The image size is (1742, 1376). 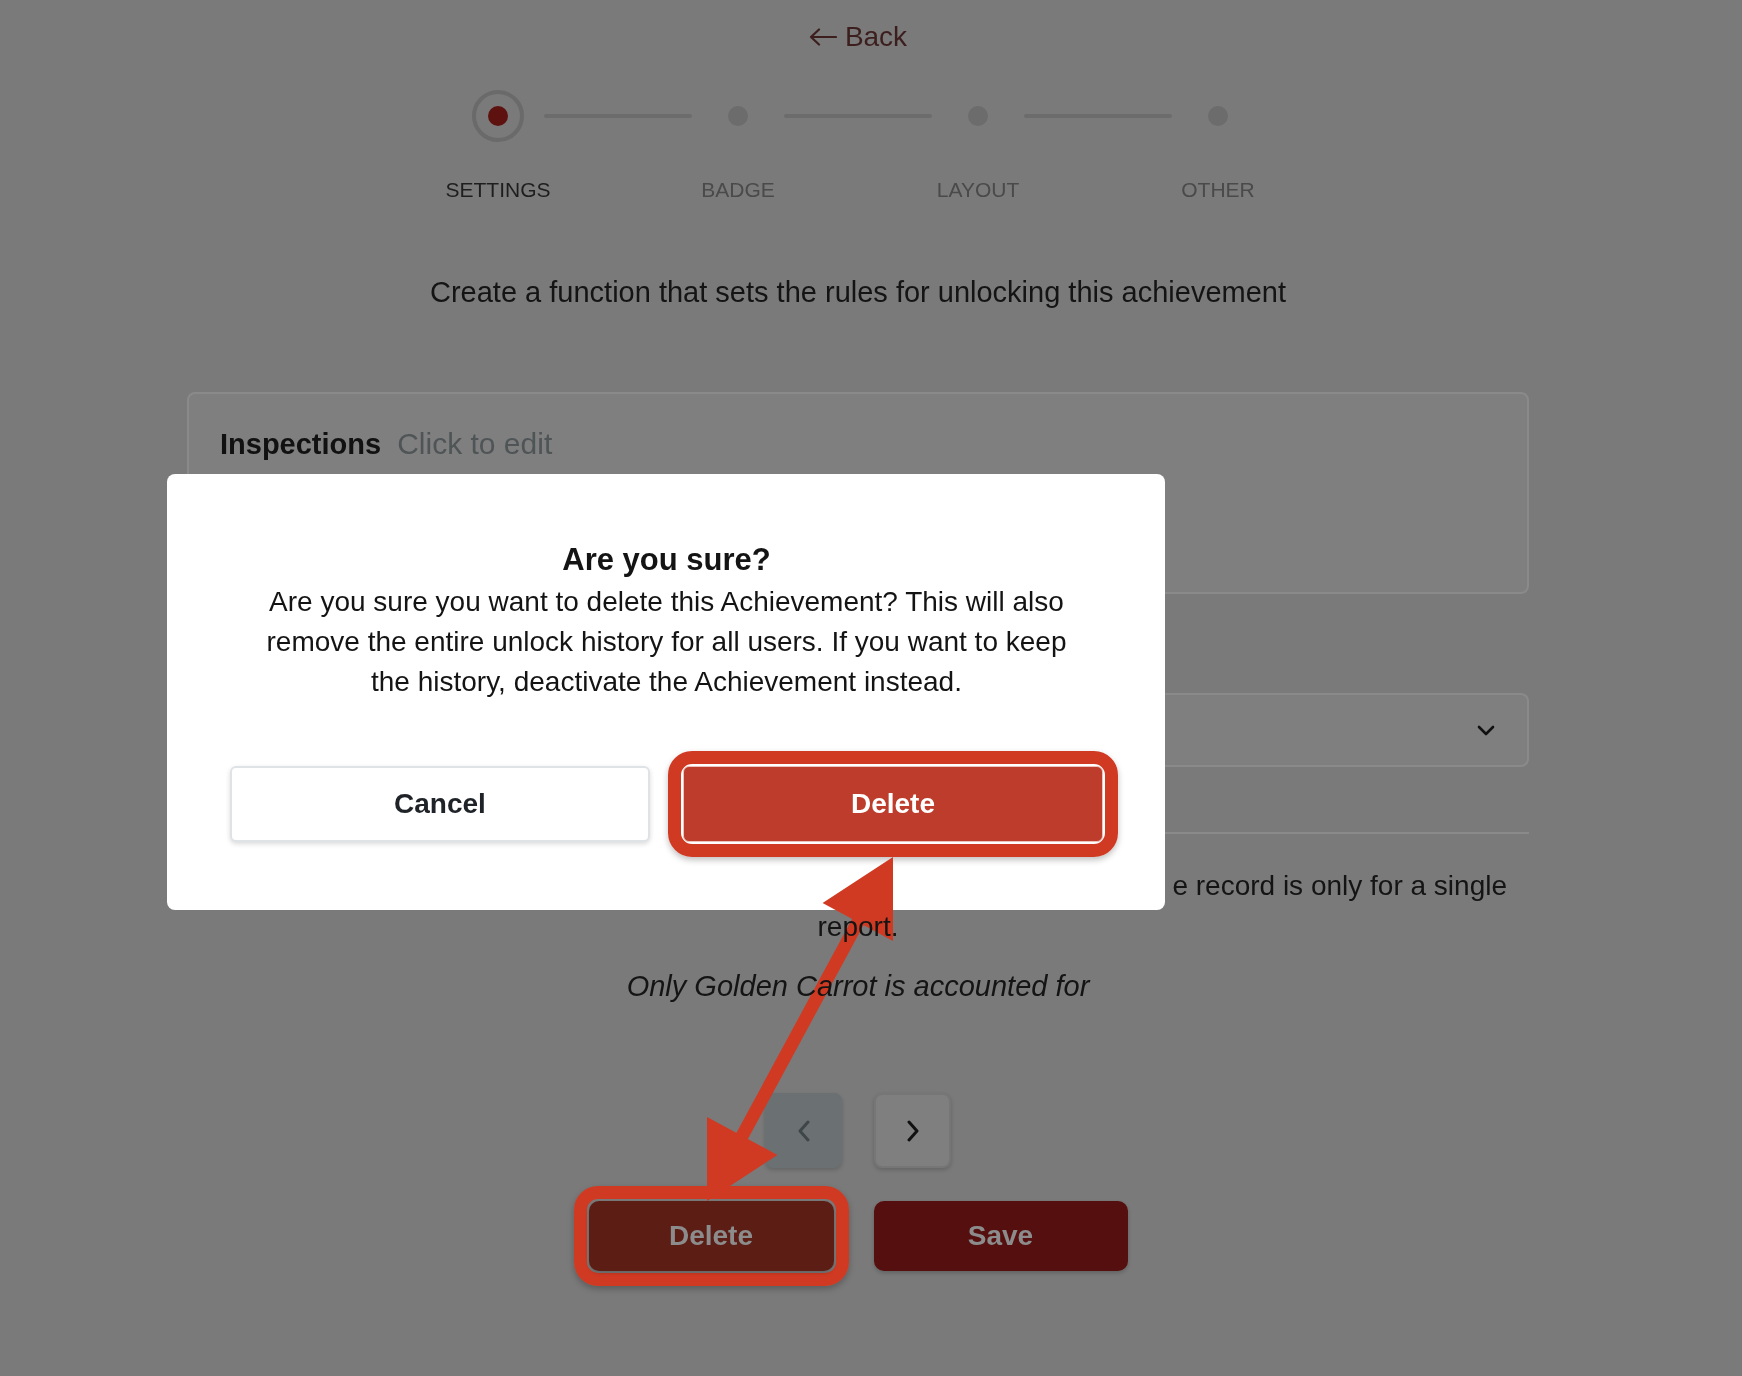 What do you see at coordinates (1000, 1236) in the screenshot?
I see `save-button: Save` at bounding box center [1000, 1236].